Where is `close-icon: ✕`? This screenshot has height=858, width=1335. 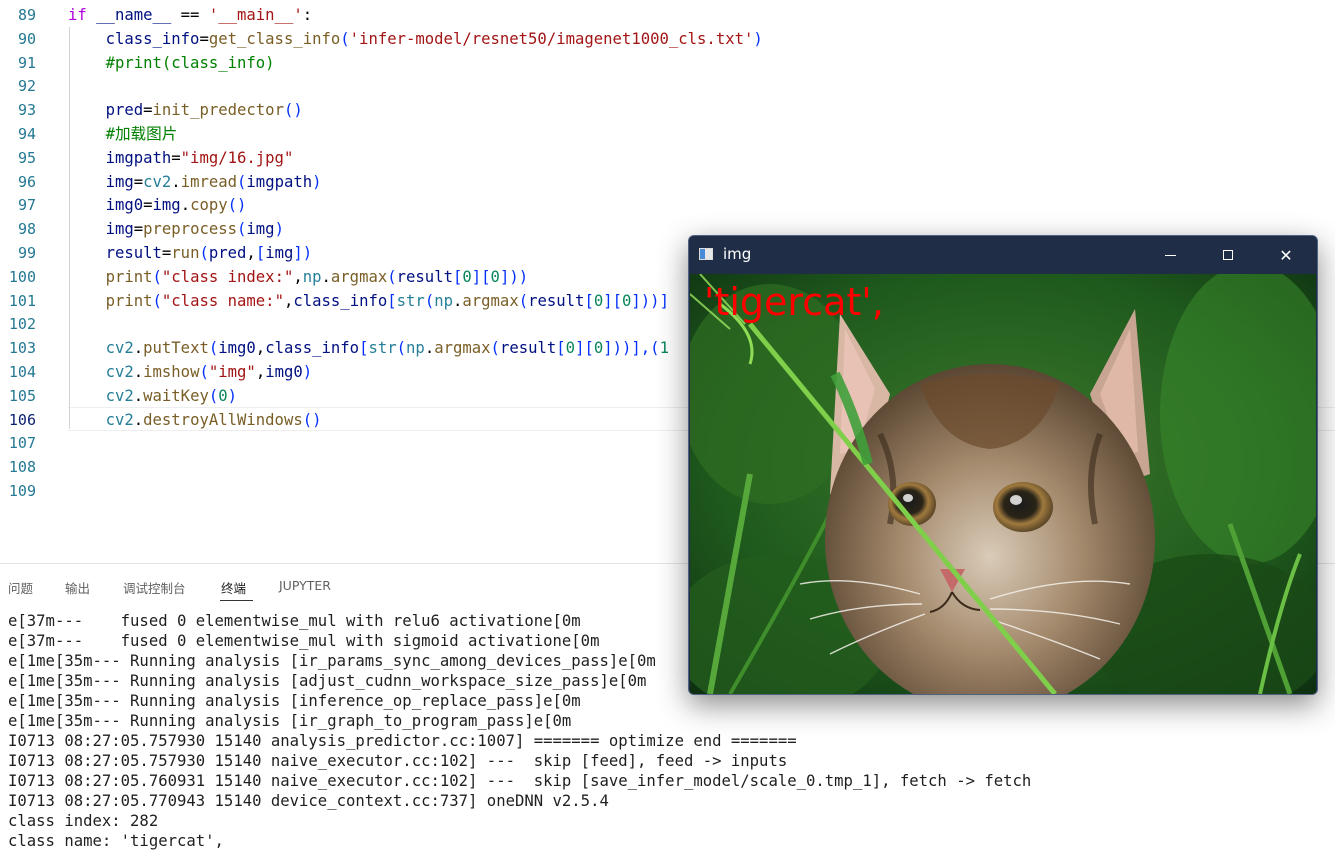
close-icon: ✕ is located at coordinates (1286, 255).